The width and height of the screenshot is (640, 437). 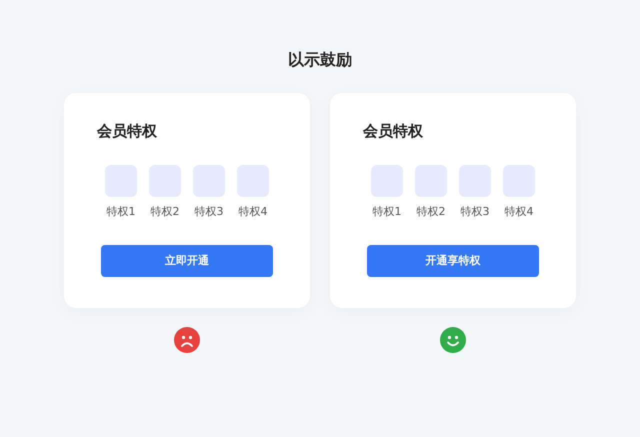 I want to click on sad-face-icon, so click(x=187, y=340).